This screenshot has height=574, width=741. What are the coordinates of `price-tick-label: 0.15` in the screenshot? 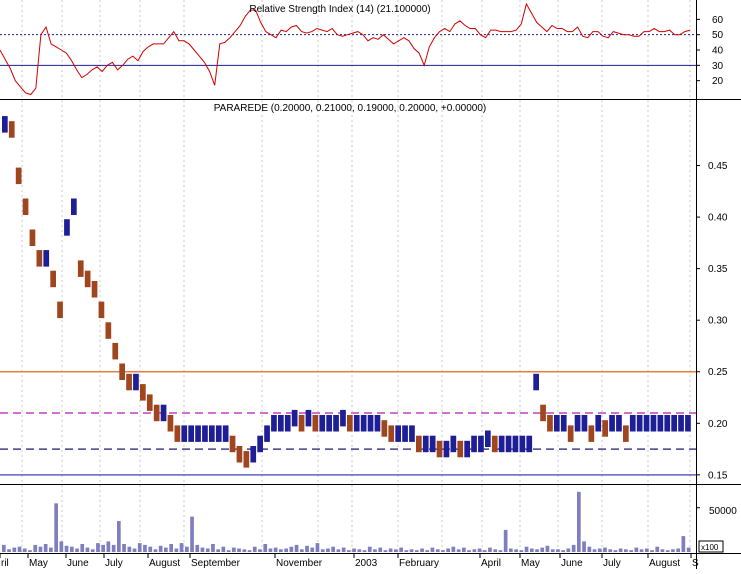 It's located at (718, 475).